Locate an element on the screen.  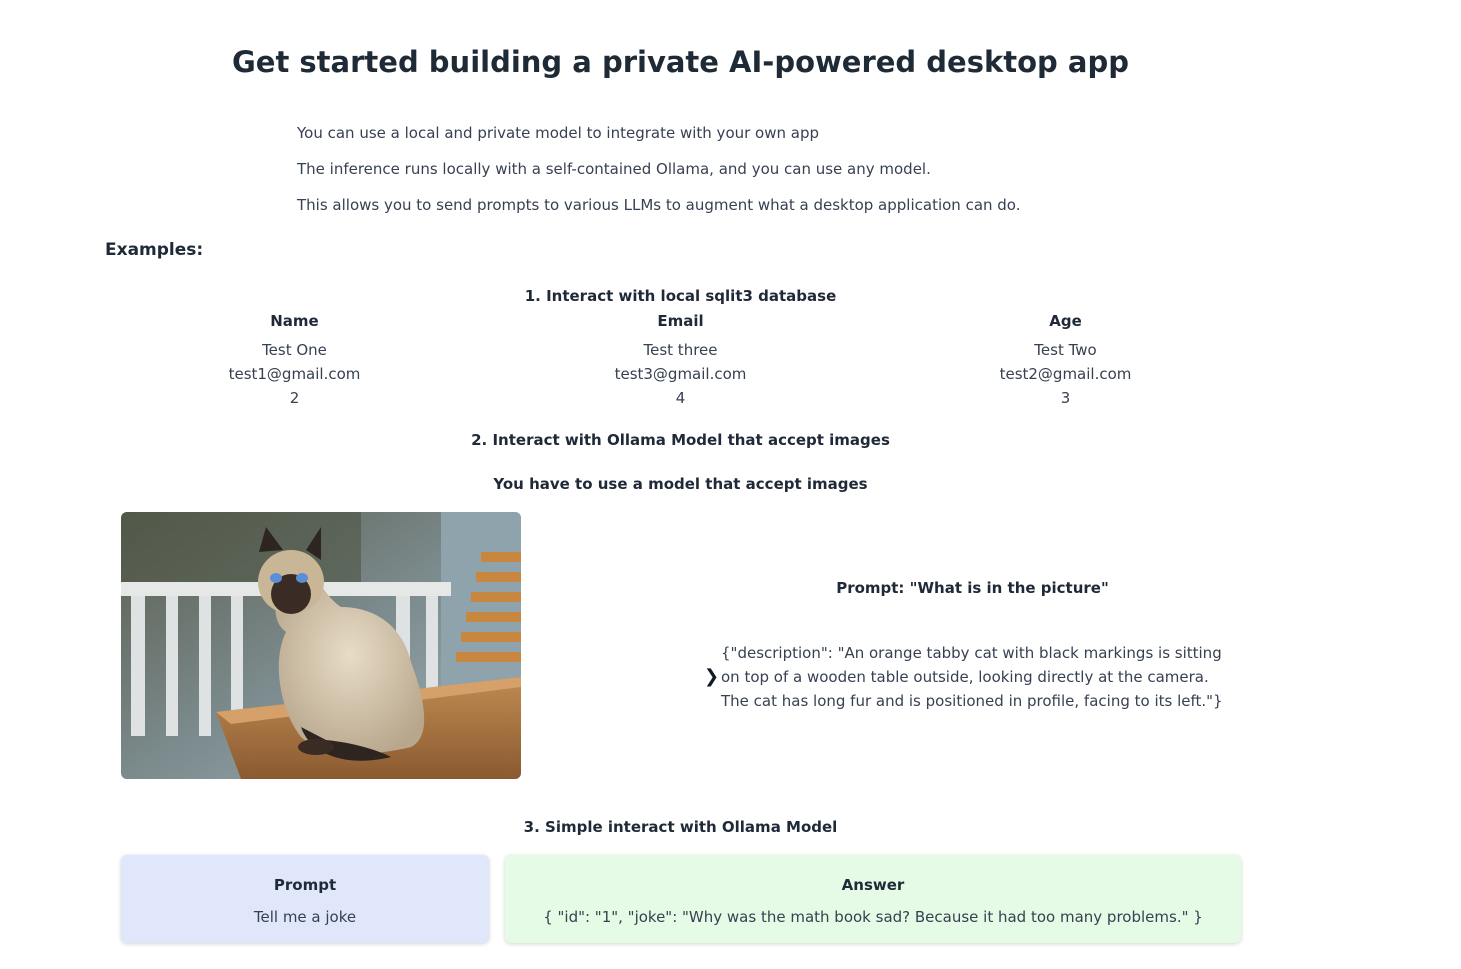
cat-photo is located at coordinates (321, 645).